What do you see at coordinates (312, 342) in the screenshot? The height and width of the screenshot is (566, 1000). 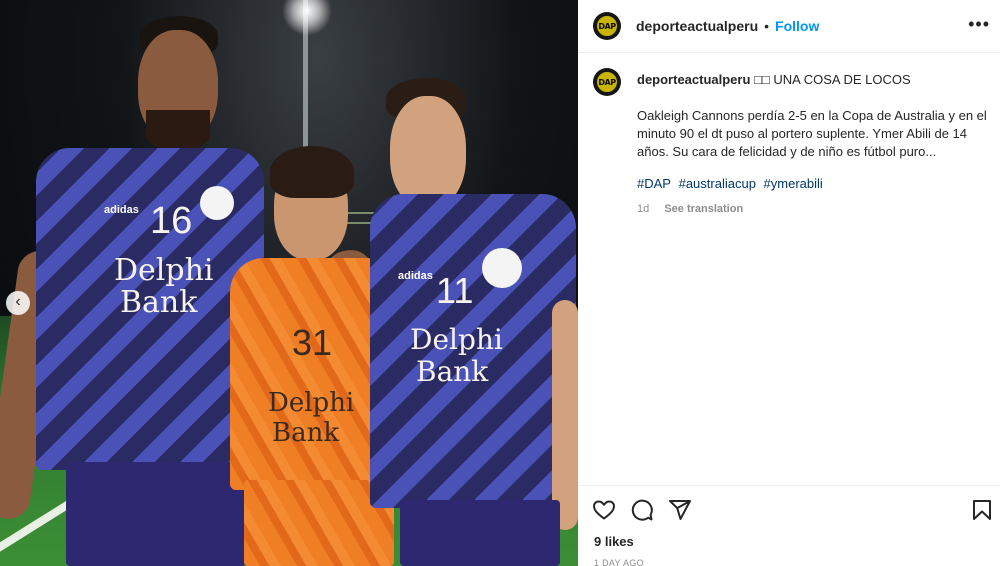 I see `jersey-number: 31` at bounding box center [312, 342].